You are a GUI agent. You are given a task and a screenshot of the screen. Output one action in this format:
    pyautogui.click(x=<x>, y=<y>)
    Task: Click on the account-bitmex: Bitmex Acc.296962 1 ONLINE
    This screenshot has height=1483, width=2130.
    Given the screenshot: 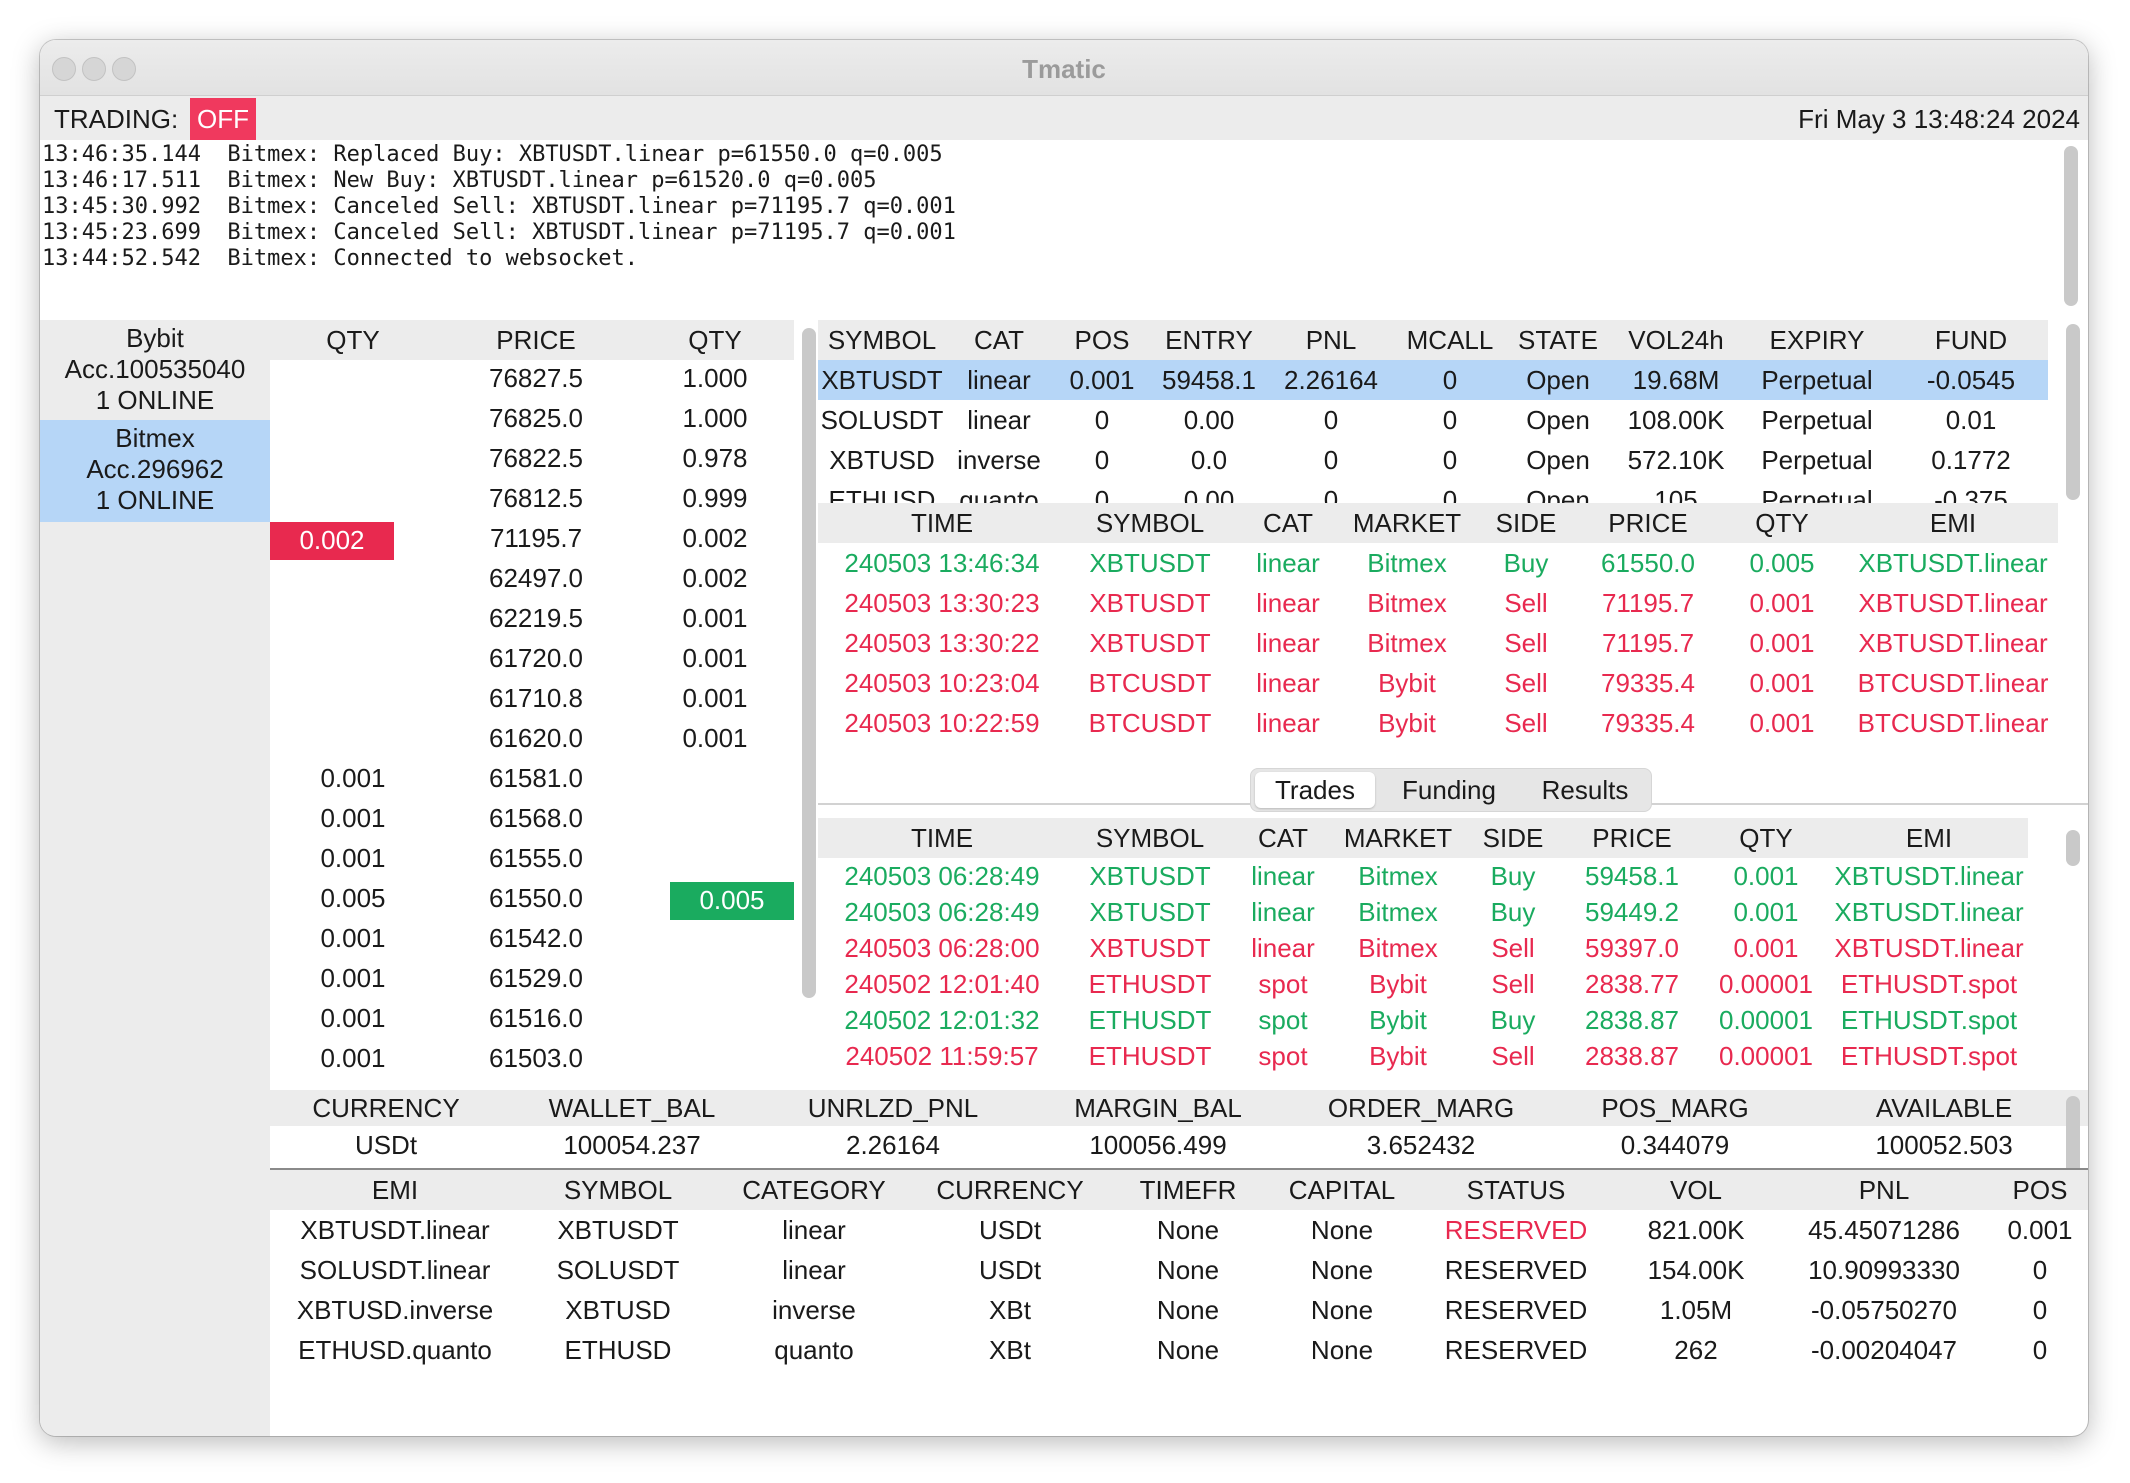 What is the action you would take?
    pyautogui.click(x=155, y=471)
    